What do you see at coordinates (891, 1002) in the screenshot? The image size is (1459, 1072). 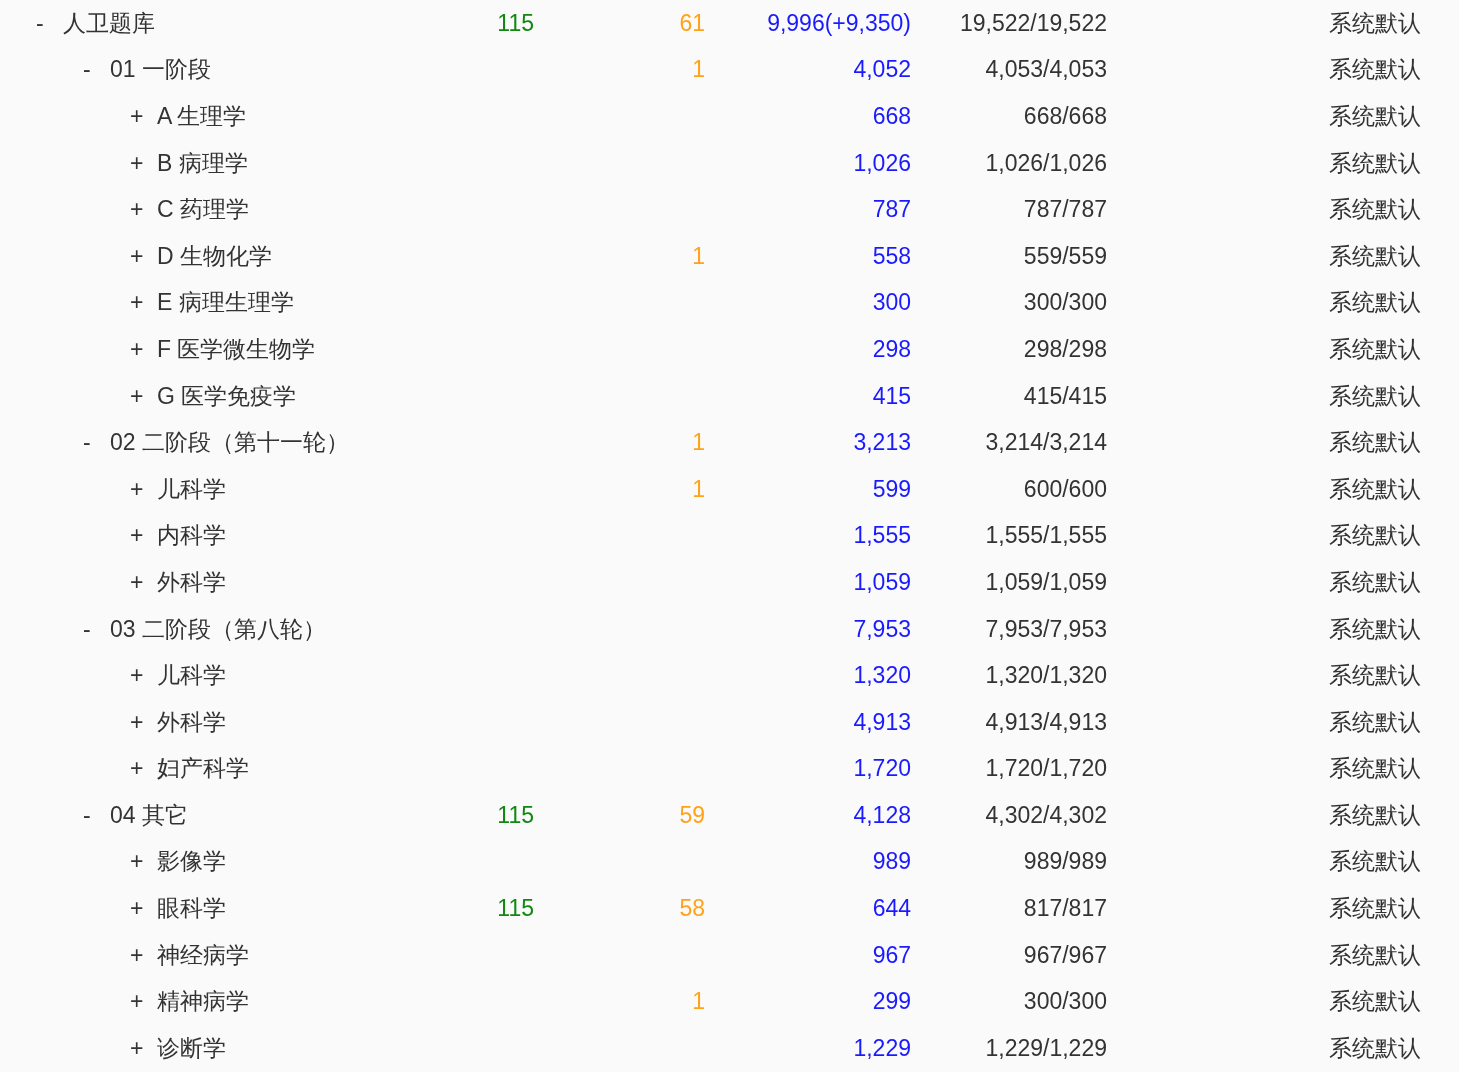 I see `link-number: 299` at bounding box center [891, 1002].